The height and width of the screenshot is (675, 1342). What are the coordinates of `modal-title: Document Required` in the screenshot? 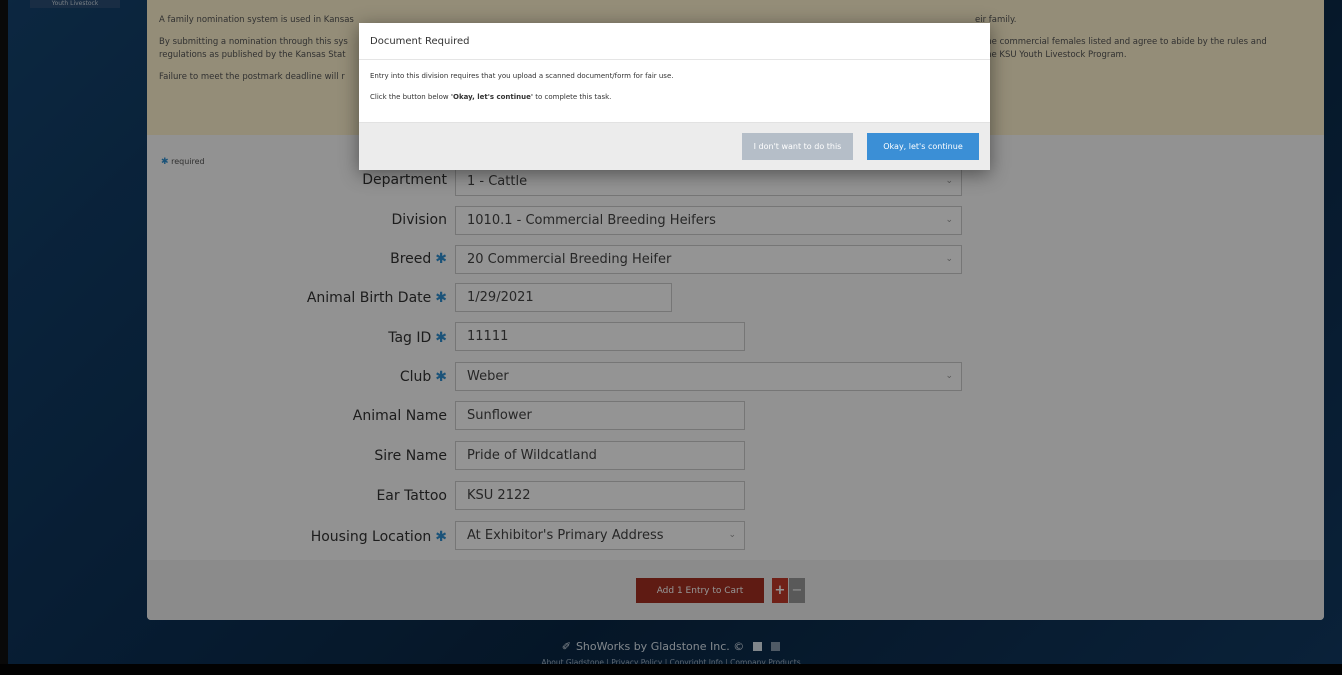 It's located at (674, 41).